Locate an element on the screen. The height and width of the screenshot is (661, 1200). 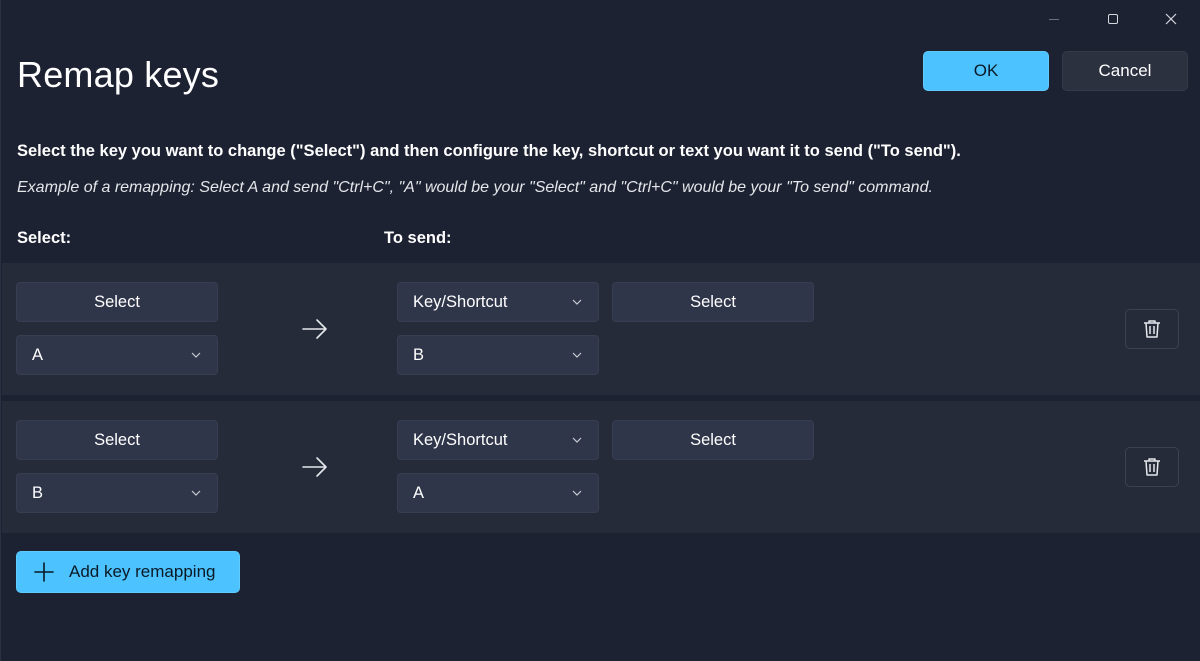
add-key-remapping-button: Add key remapping is located at coordinates (128, 572).